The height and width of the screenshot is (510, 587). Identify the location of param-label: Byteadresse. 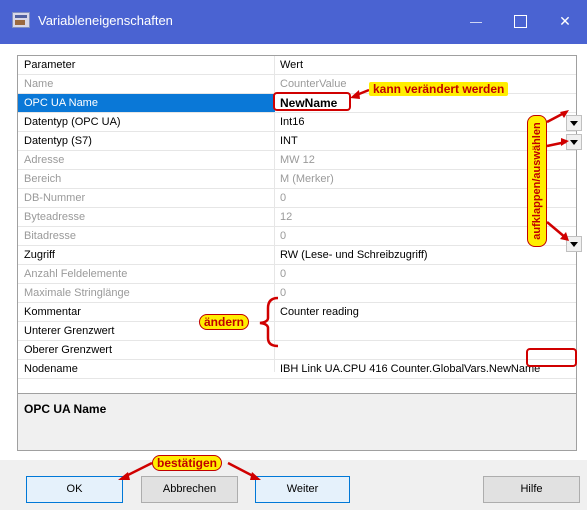
(55, 217).